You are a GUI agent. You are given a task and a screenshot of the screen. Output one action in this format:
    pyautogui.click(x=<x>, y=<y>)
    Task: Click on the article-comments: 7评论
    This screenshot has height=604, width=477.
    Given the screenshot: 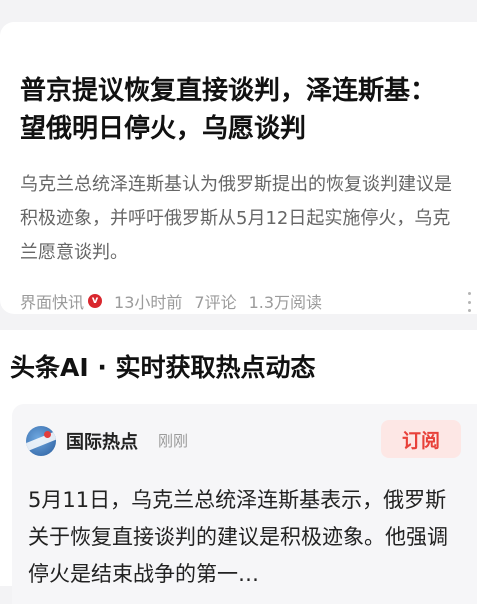 What is the action you would take?
    pyautogui.click(x=215, y=301)
    